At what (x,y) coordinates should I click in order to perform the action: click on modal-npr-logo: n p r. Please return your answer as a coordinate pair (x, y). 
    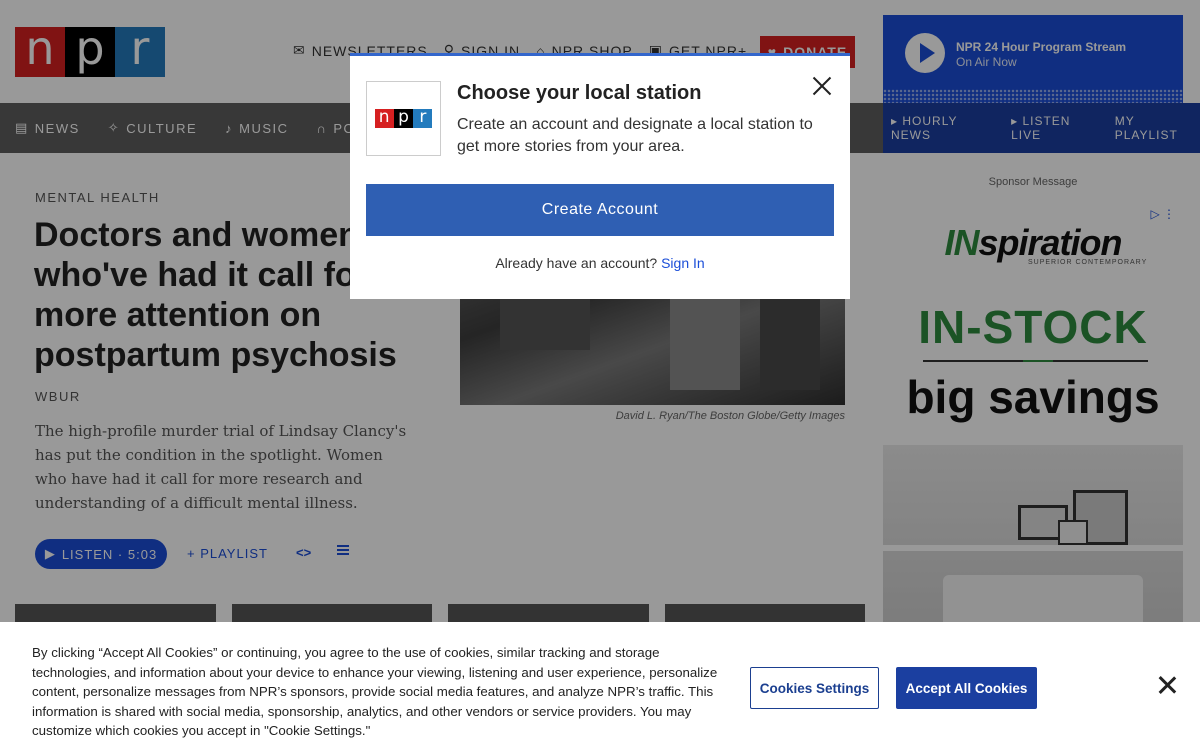
    Looking at the image, I should click on (403, 118).